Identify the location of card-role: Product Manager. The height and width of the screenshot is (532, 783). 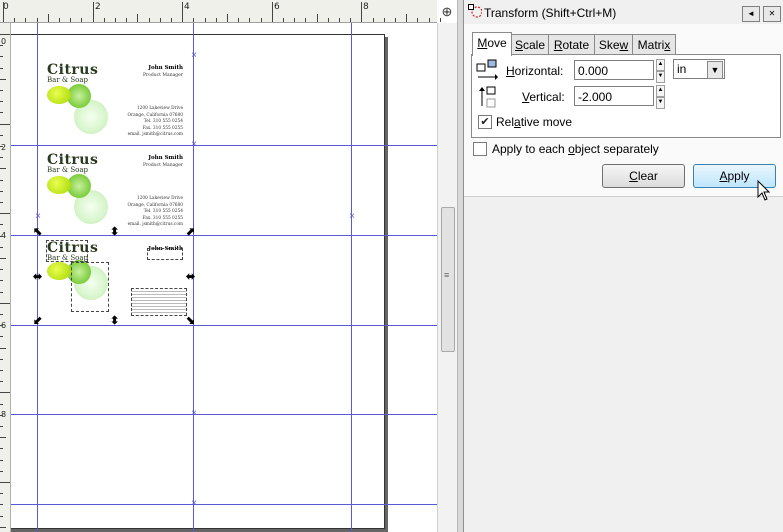
(163, 165).